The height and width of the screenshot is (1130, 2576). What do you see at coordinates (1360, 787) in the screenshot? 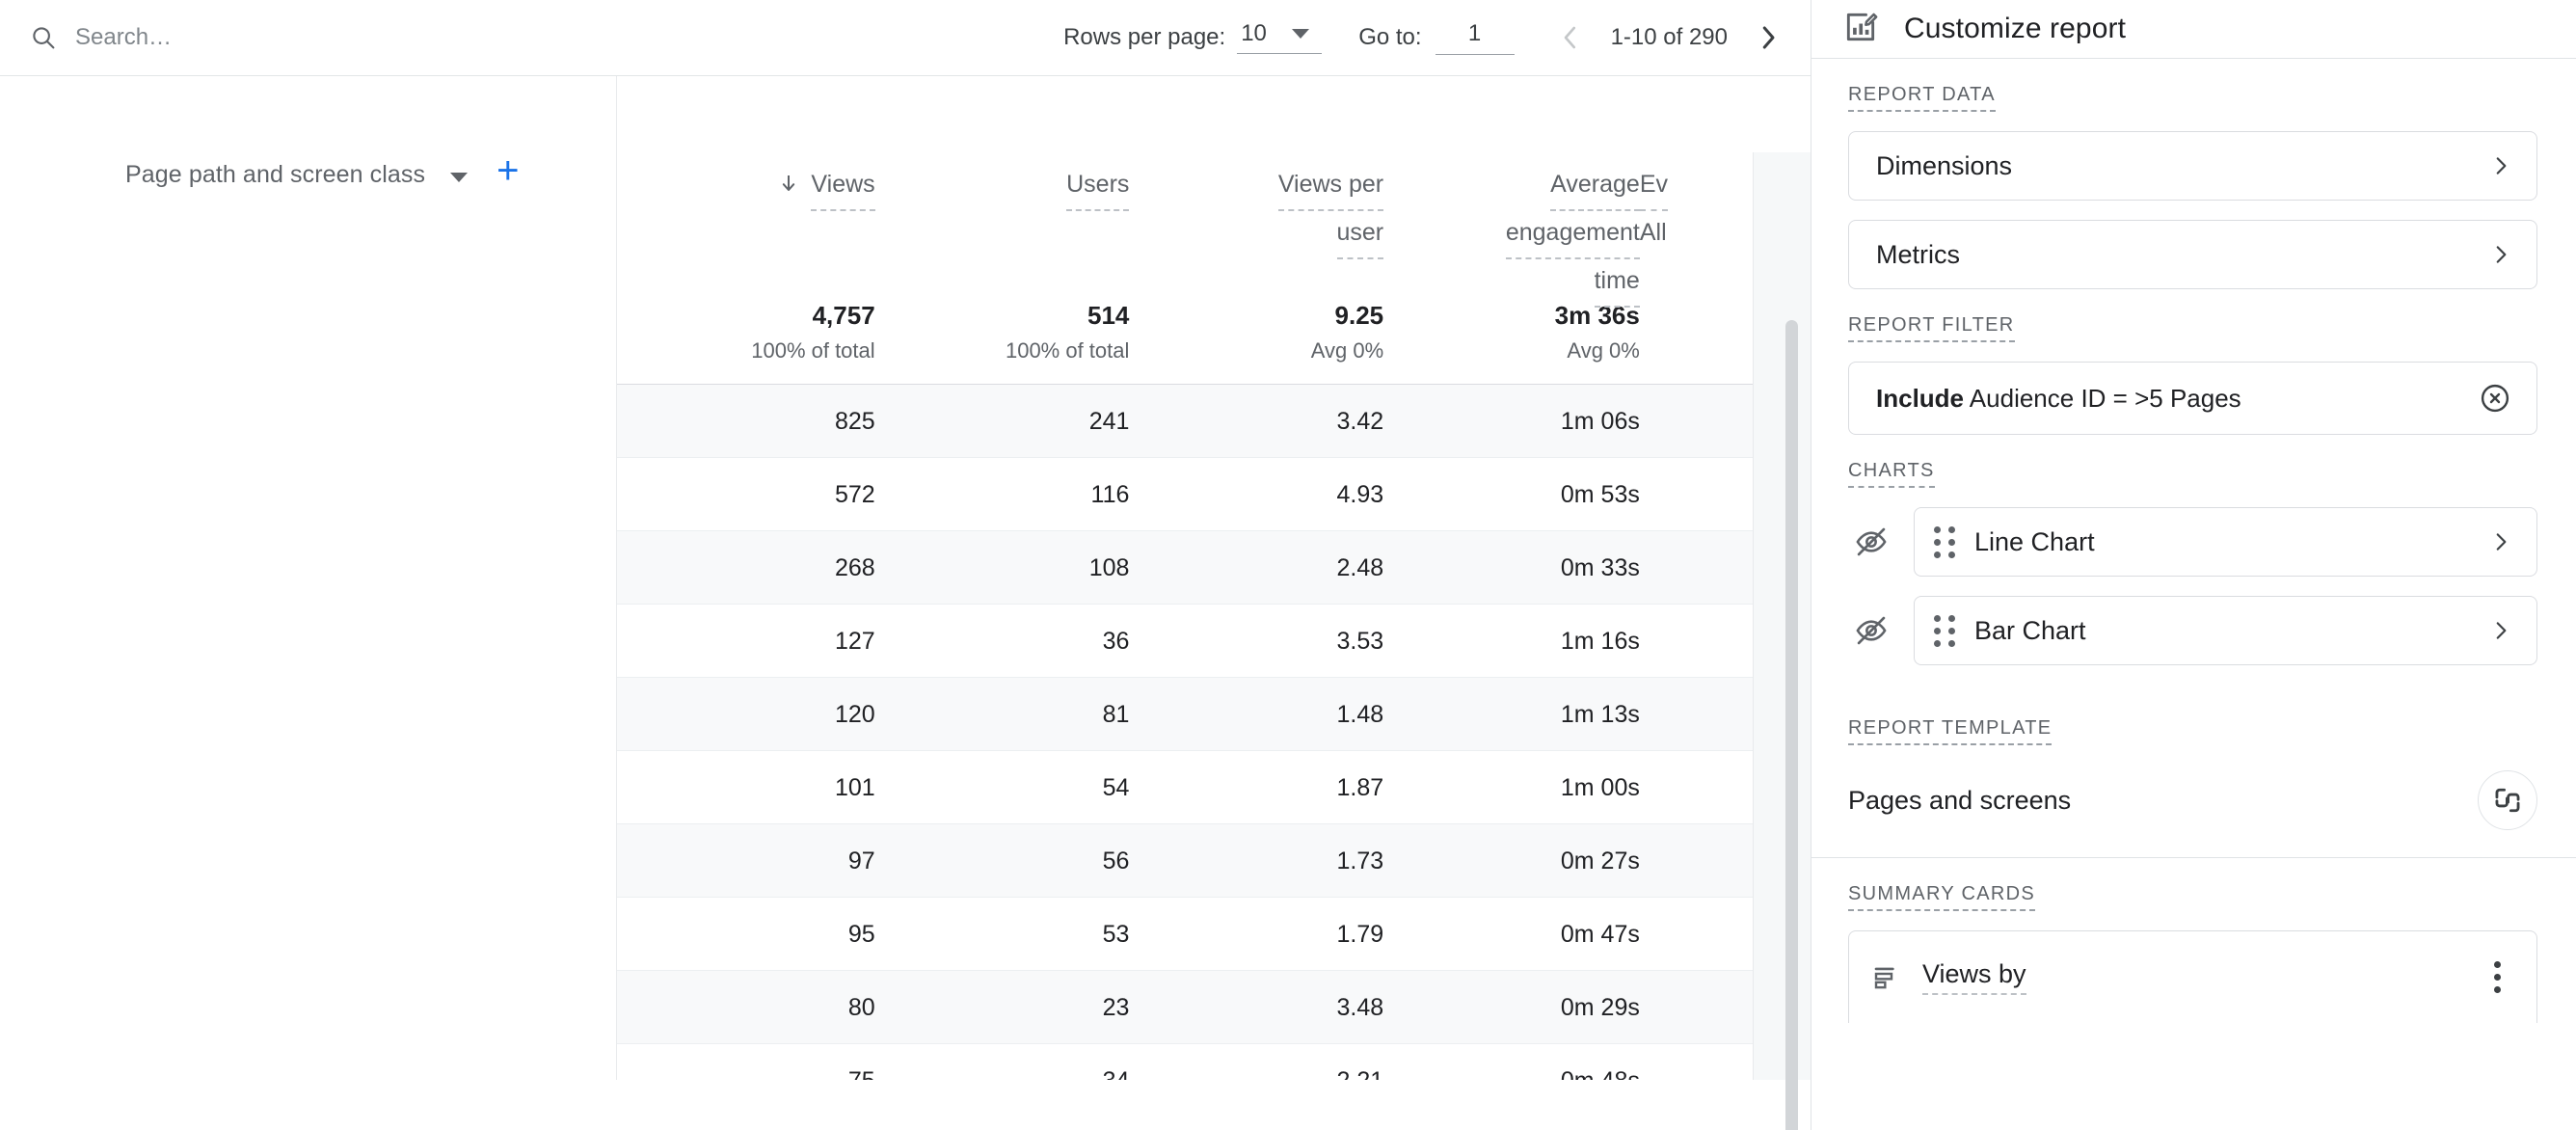
I see `cell-views-per-user: 1.87` at bounding box center [1360, 787].